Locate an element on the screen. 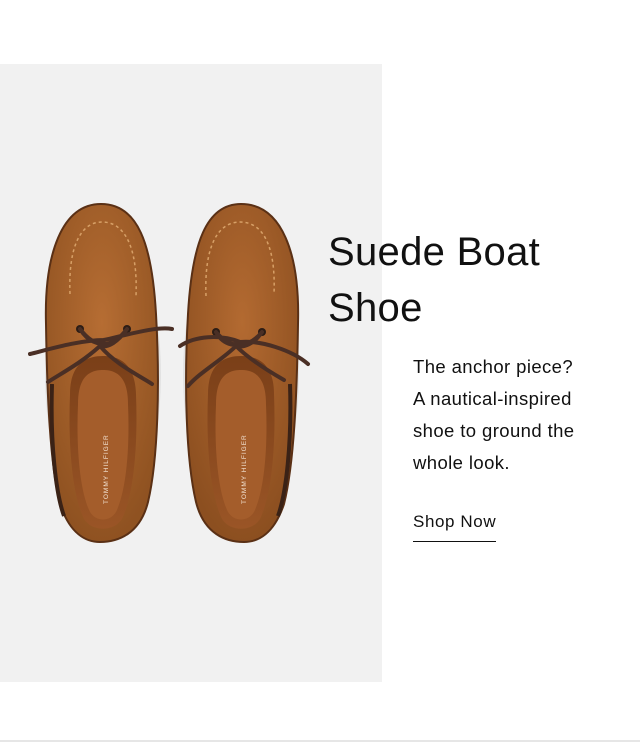 This screenshot has height=742, width=640. description-line: The anchor piece? is located at coordinates (493, 366).